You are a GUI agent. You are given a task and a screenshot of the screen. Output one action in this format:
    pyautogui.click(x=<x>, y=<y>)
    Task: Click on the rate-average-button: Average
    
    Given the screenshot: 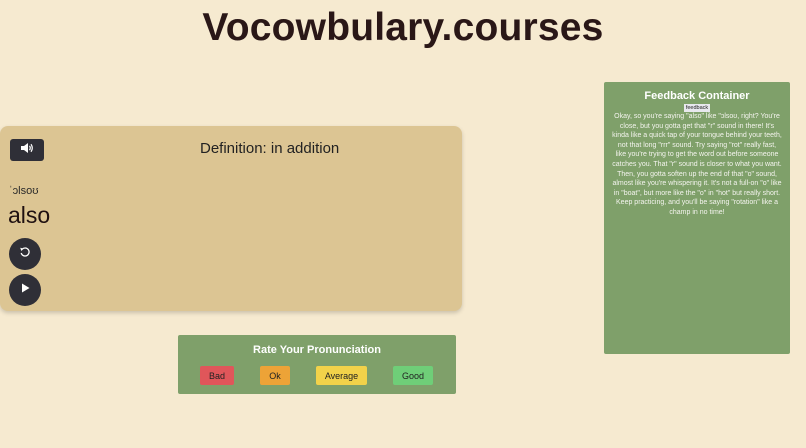 What is the action you would take?
    pyautogui.click(x=341, y=375)
    